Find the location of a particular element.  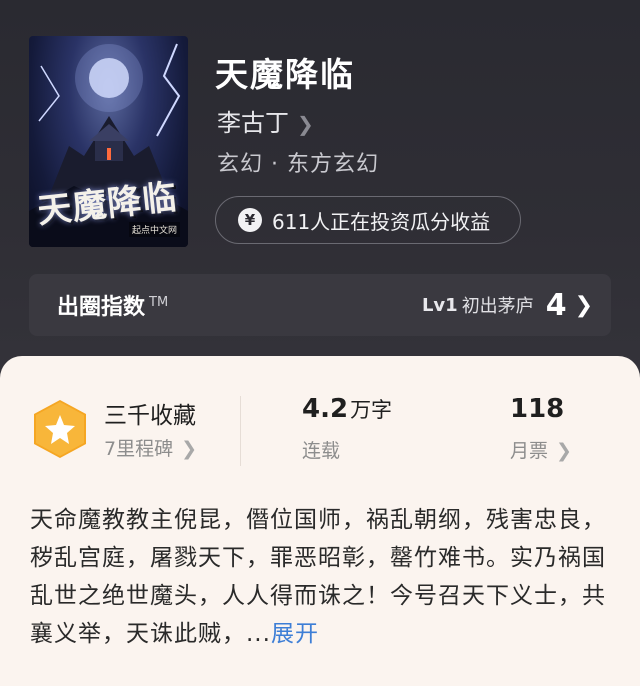

invest-button: ¥ 611人正在投资瓜分收益 is located at coordinates (368, 220).